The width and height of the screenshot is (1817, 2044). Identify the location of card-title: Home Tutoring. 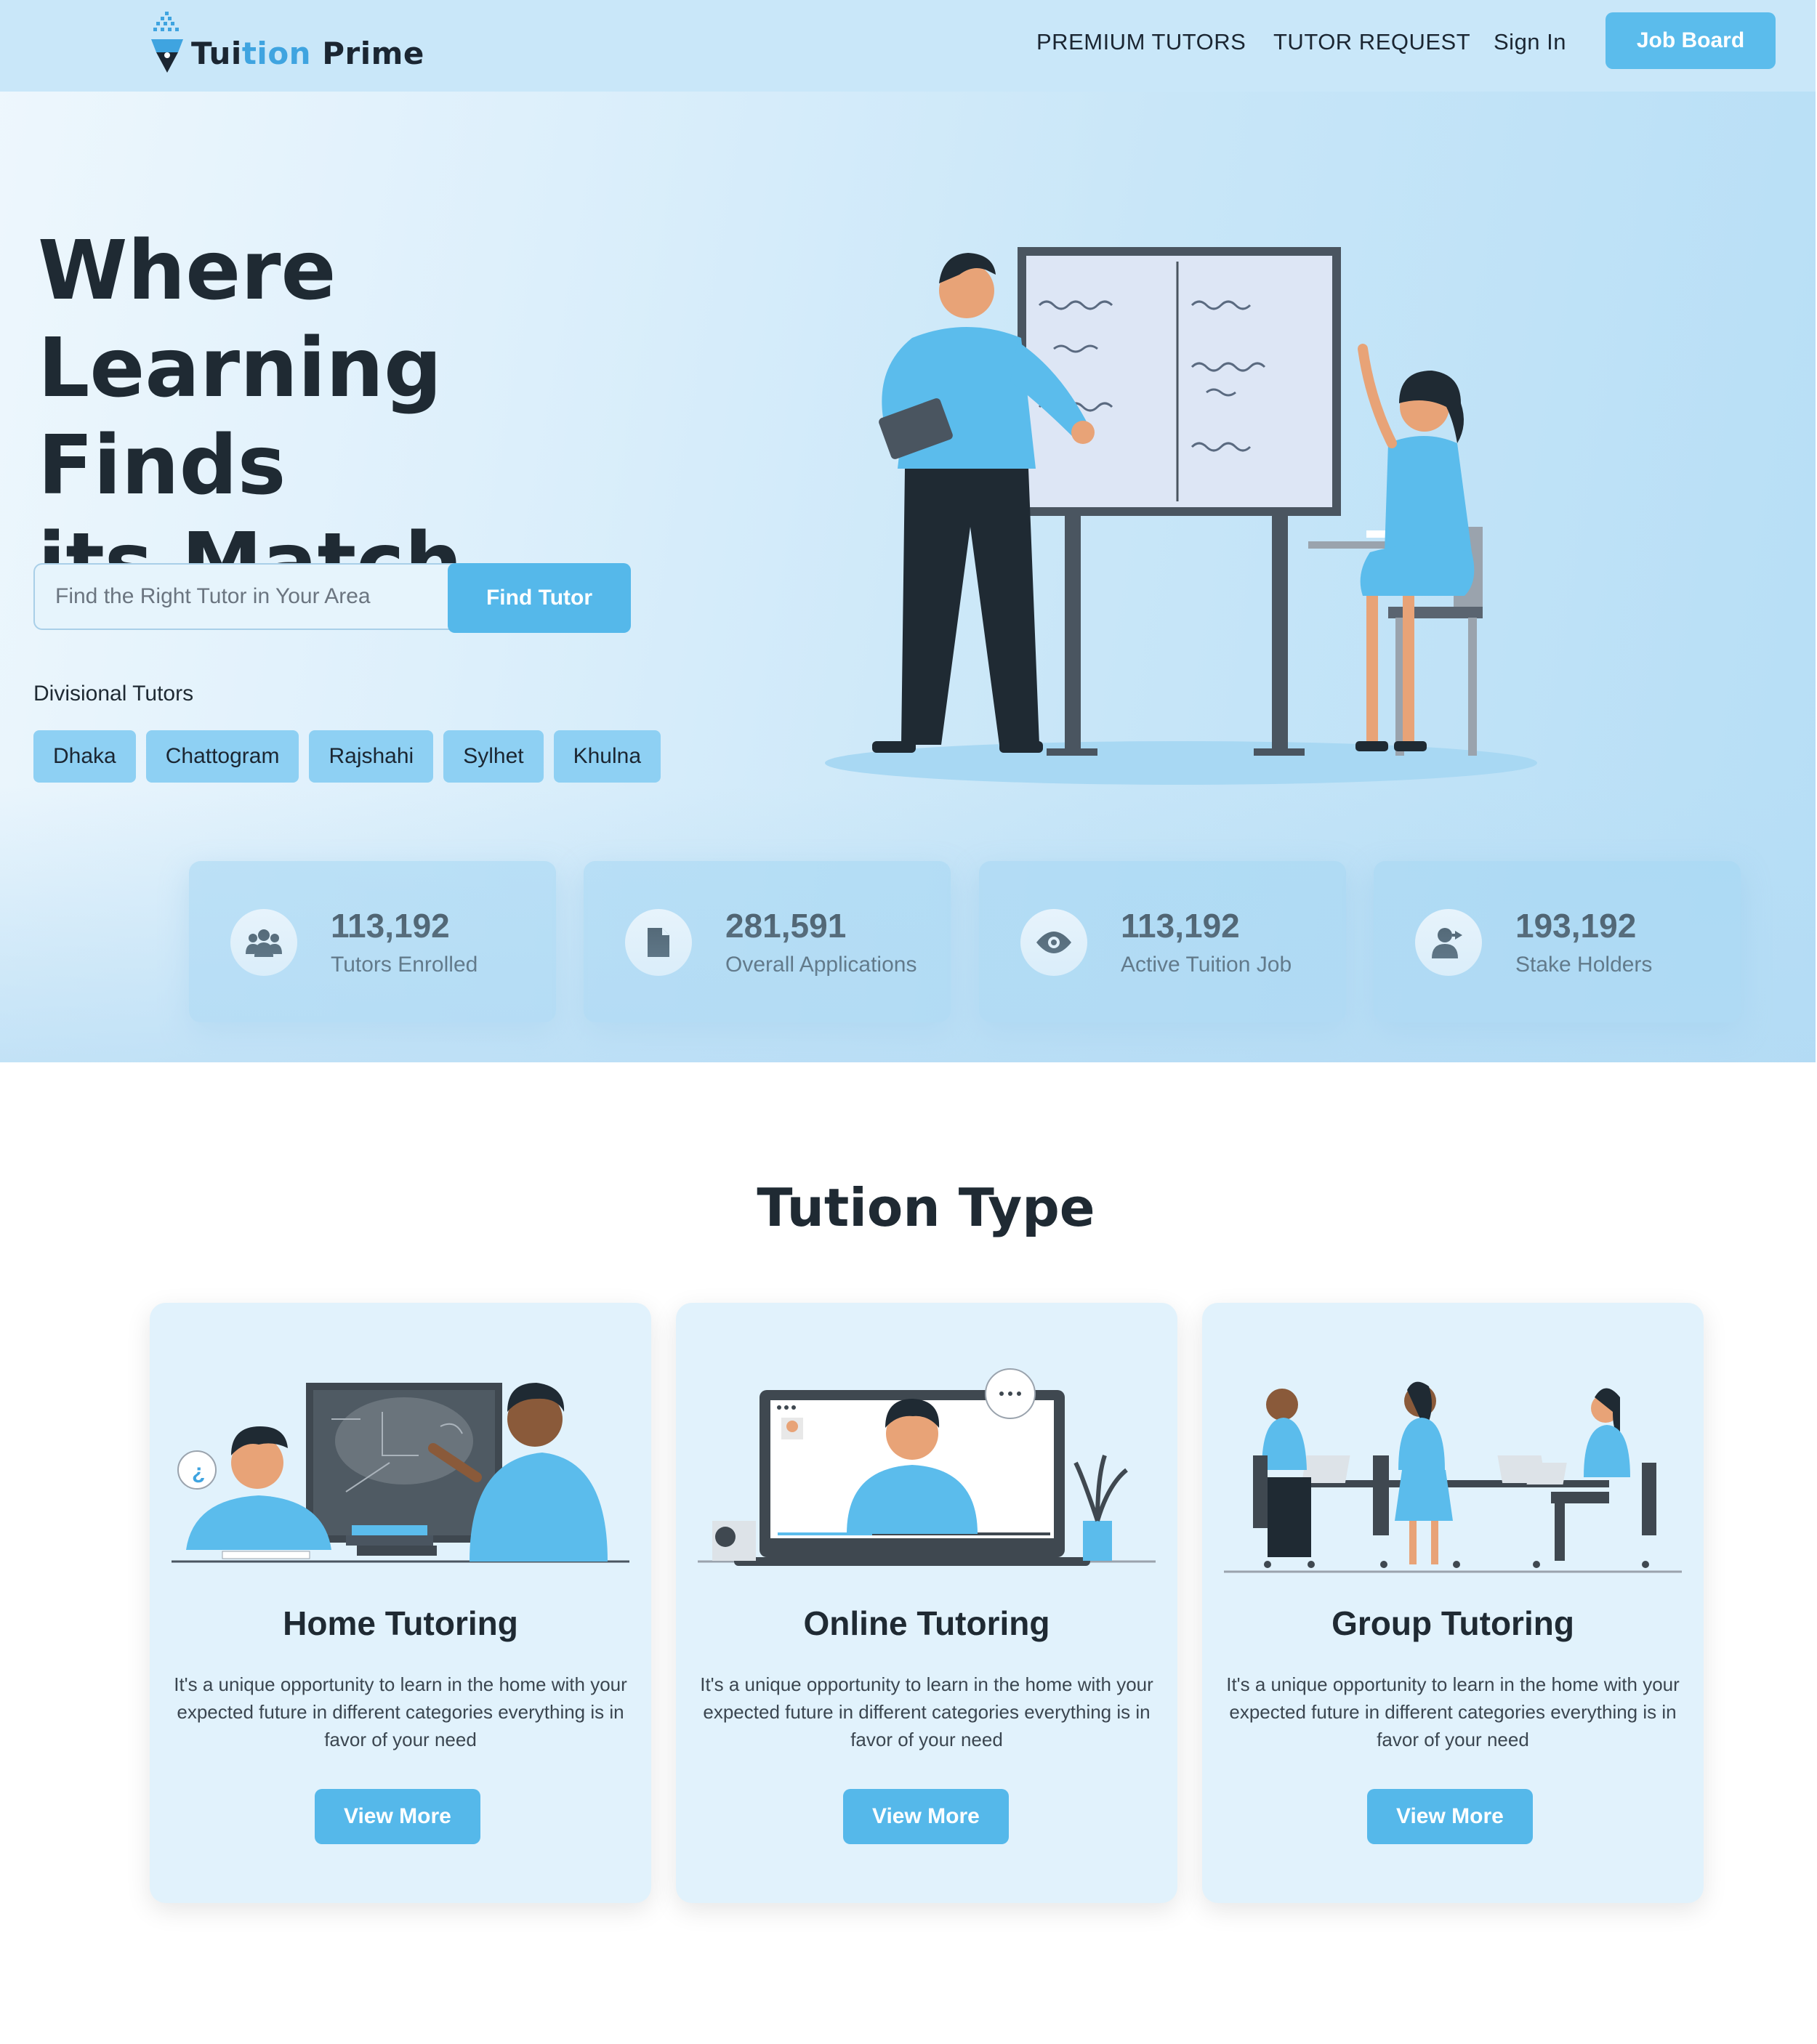
(400, 1623).